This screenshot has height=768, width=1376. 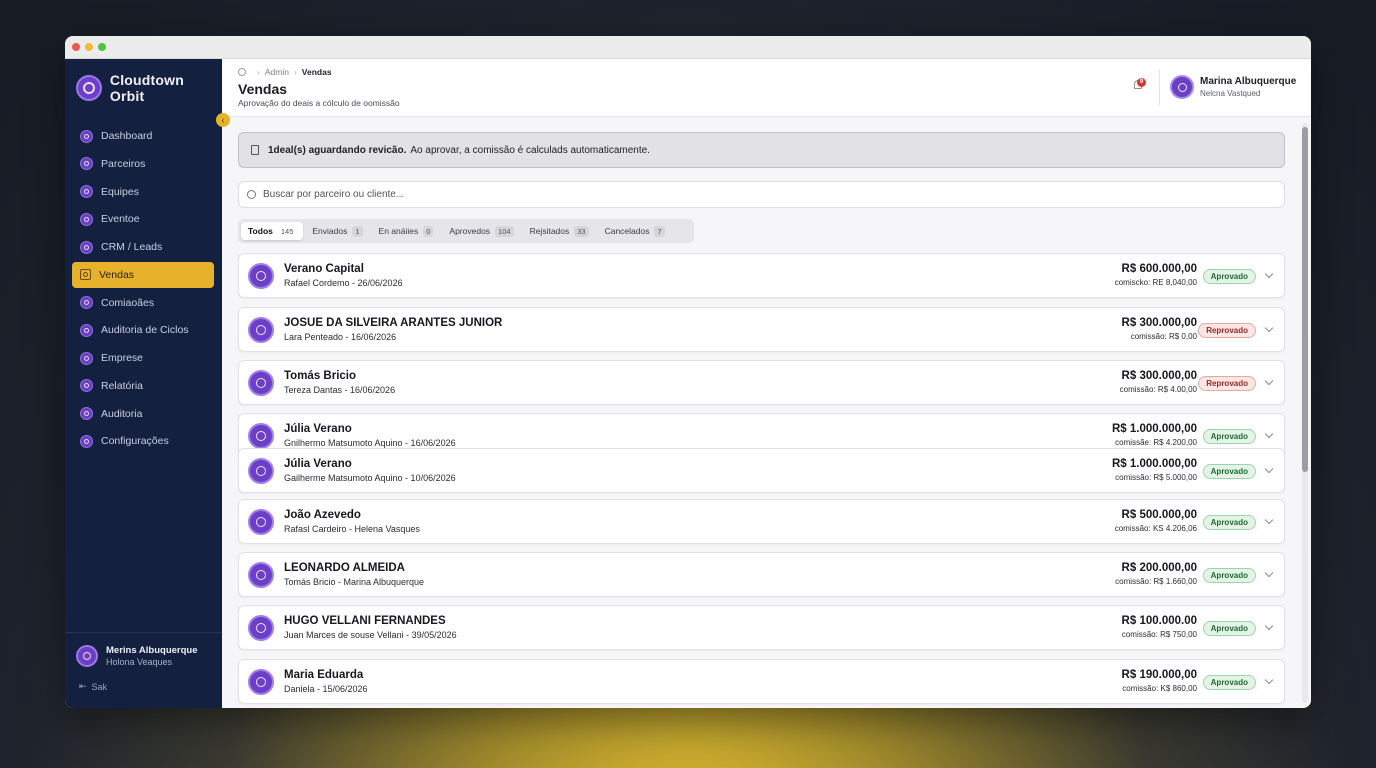 I want to click on logout-button: ⇤ Sak, so click(x=93, y=686).